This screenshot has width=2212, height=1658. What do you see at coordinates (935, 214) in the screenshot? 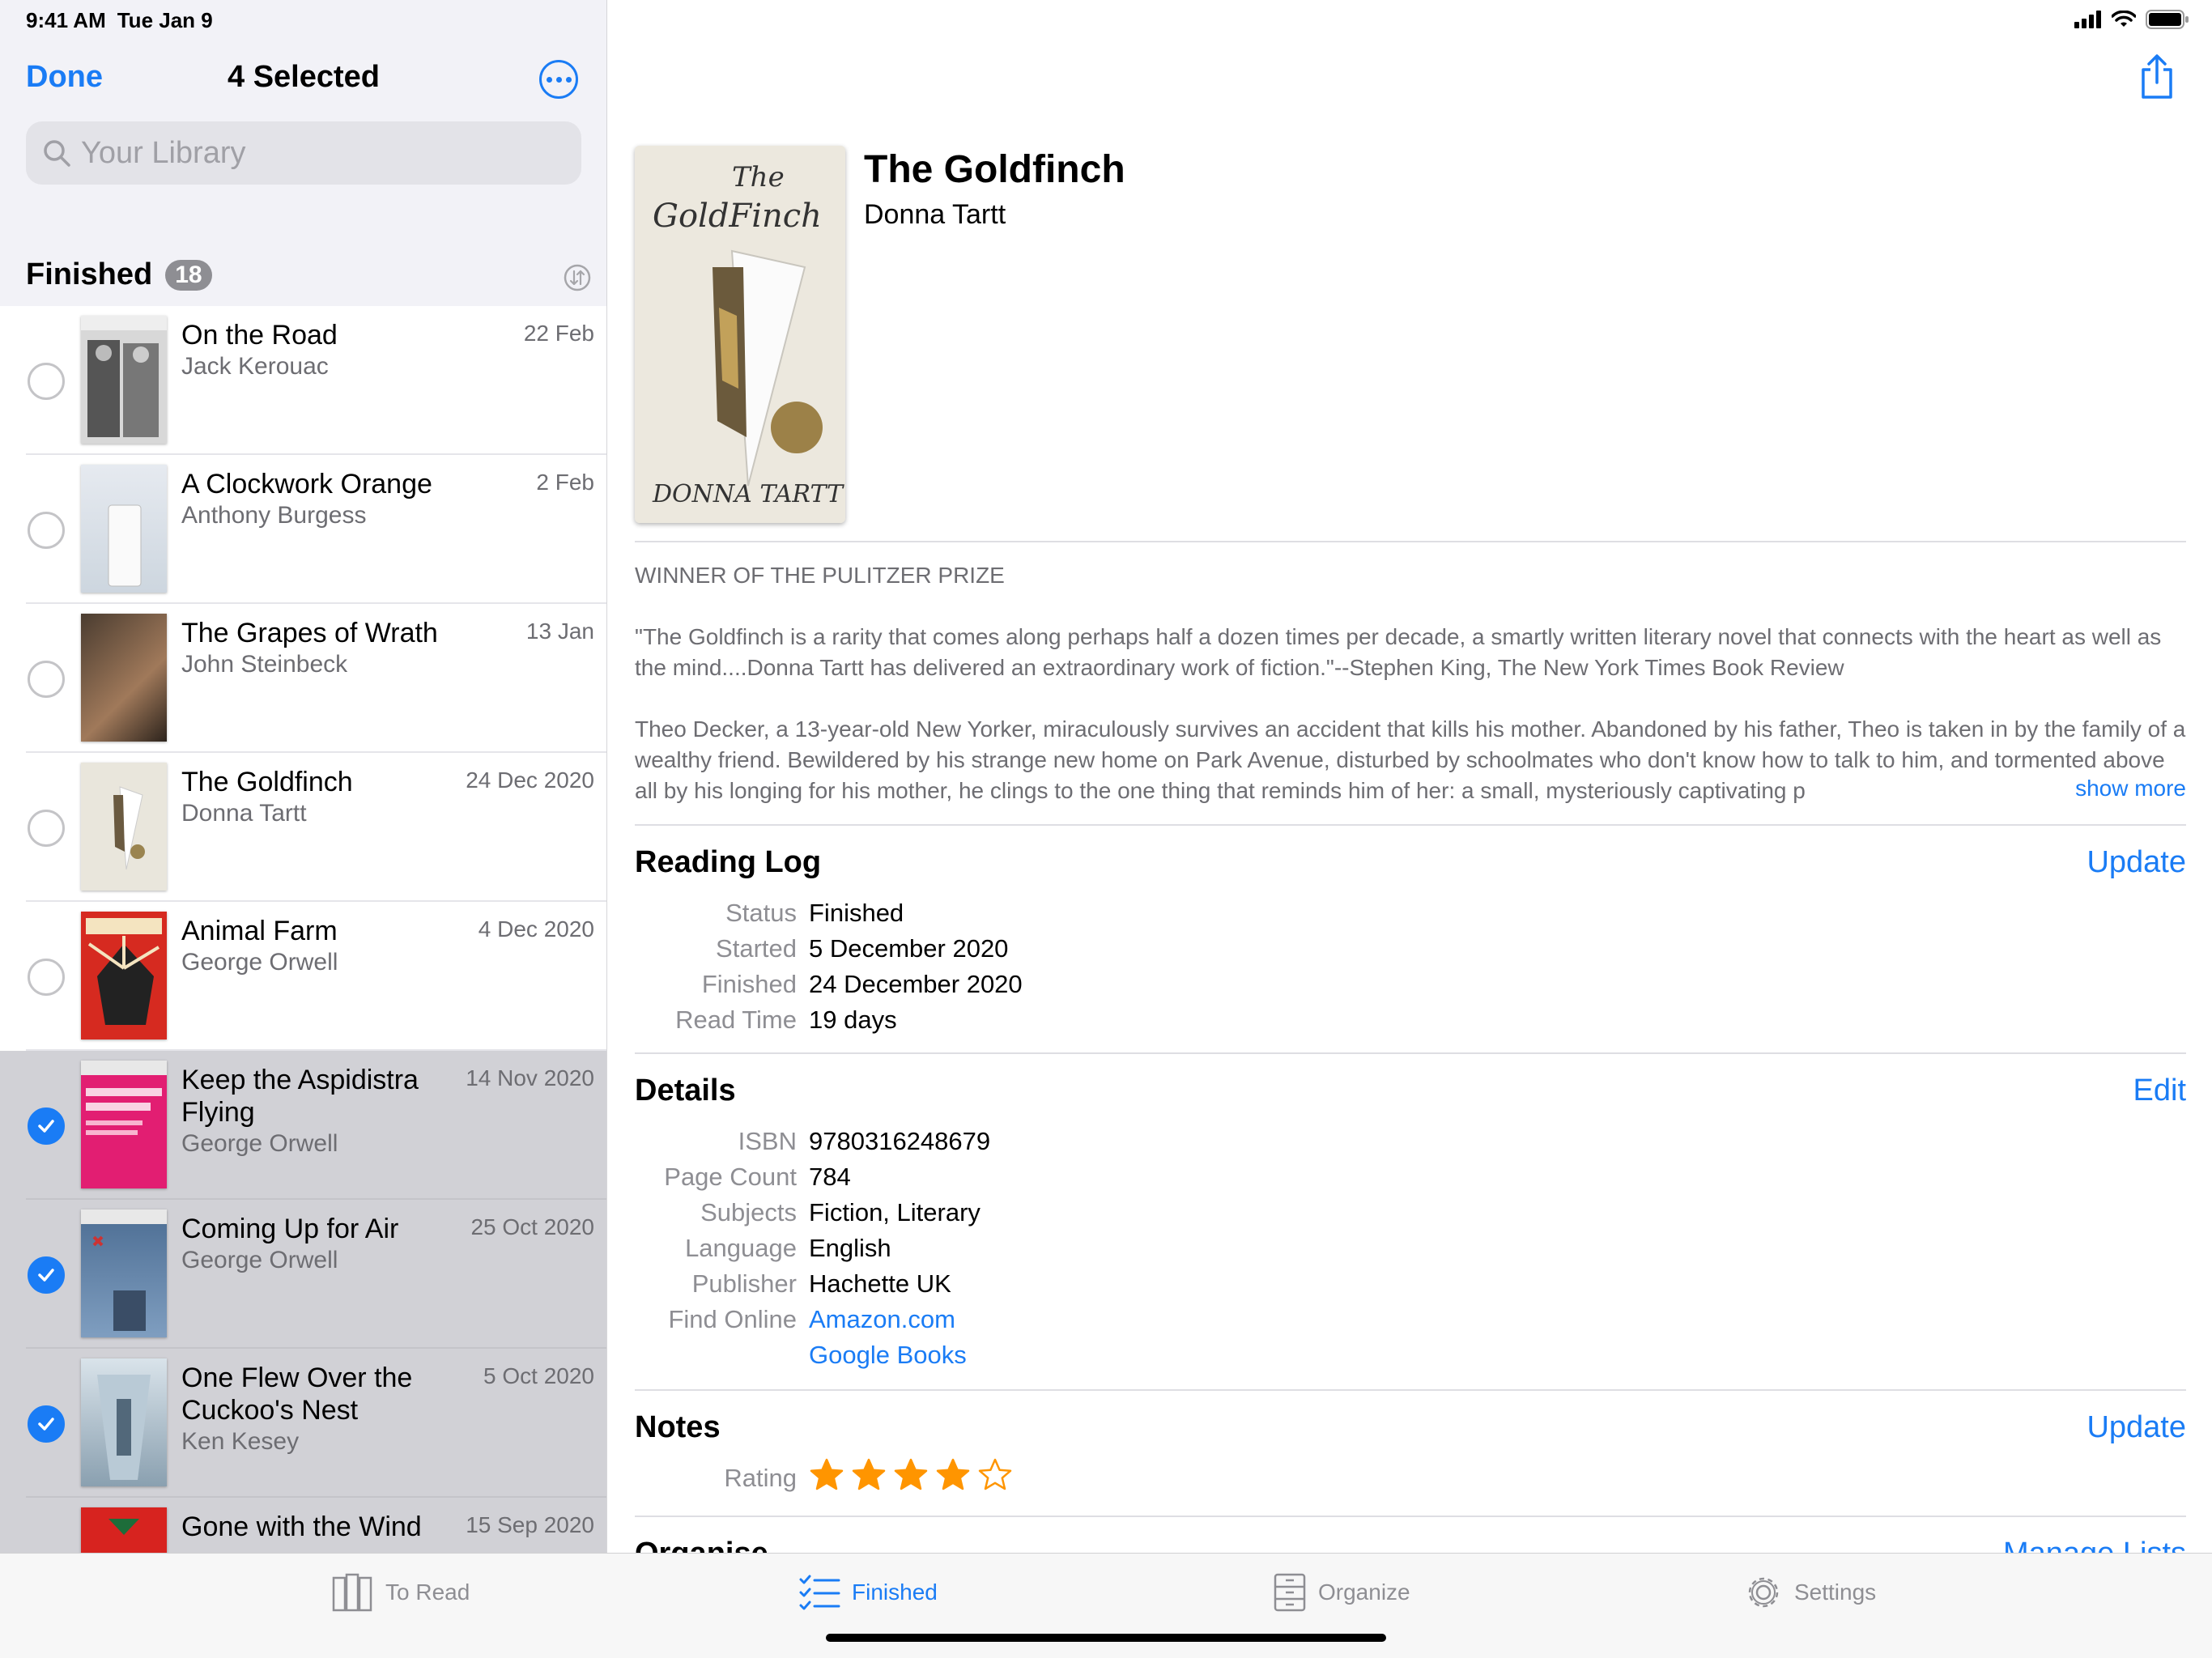
I see `book-author-heading: Donna Tartt` at bounding box center [935, 214].